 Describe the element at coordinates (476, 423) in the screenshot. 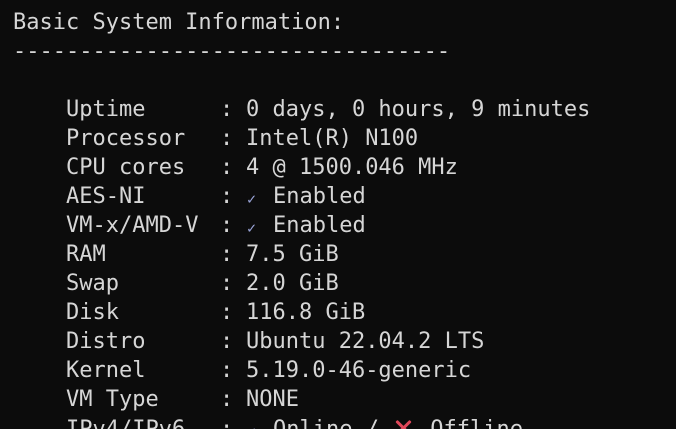

I see `ipv6-status: Offline` at that location.